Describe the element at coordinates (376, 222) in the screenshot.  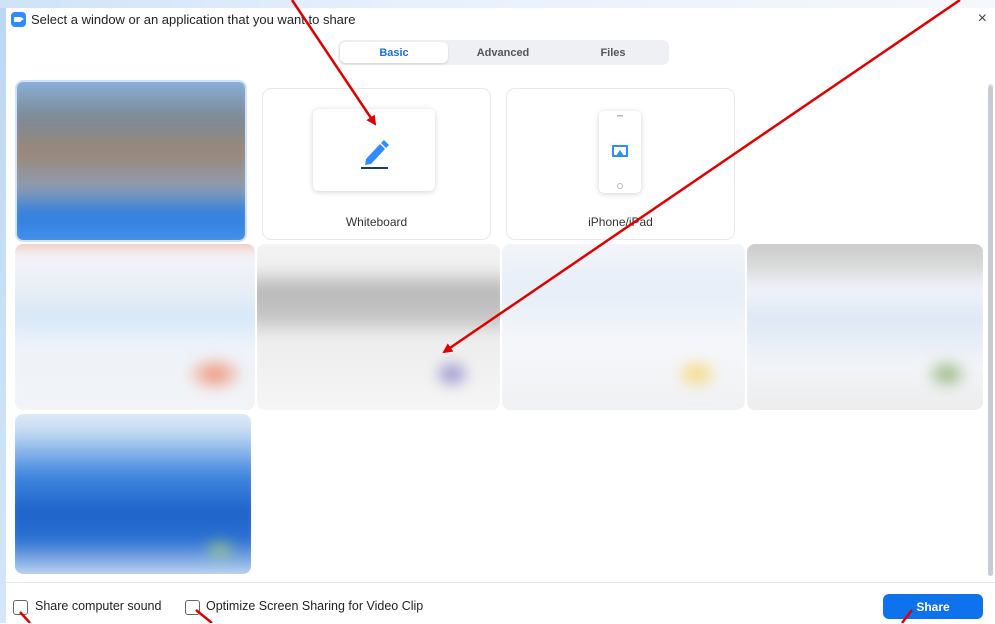
I see `whiteboard-label: Whiteboard` at that location.